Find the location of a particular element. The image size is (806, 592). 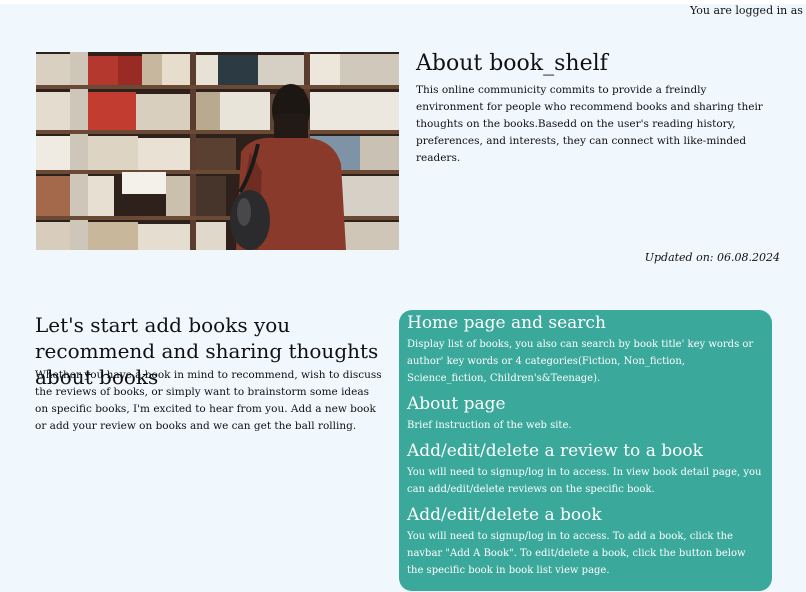

feature-title-review: Add/edit/delete a review to a book is located at coordinates (555, 451).